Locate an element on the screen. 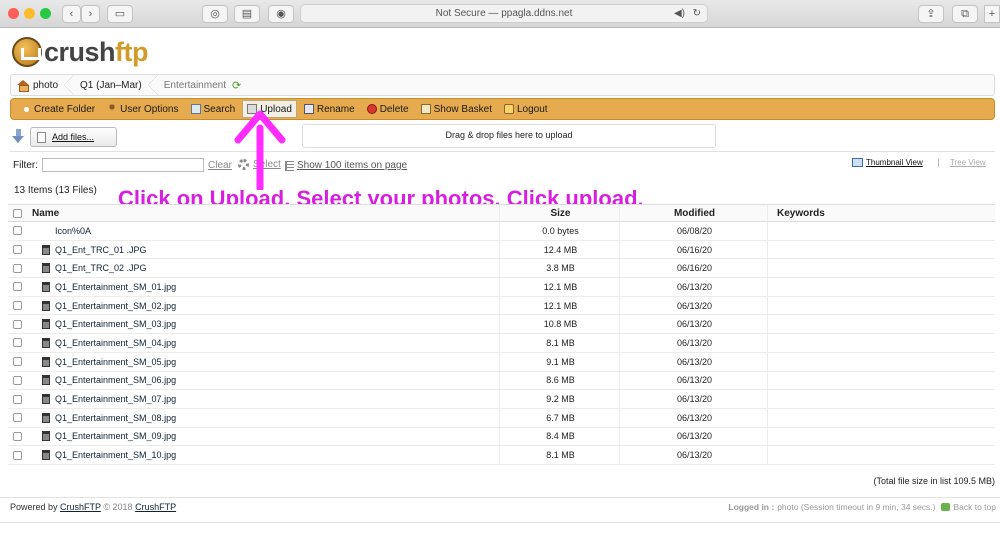 The image size is (1000, 560). back-to-top-link: Back to top is located at coordinates (968, 507).